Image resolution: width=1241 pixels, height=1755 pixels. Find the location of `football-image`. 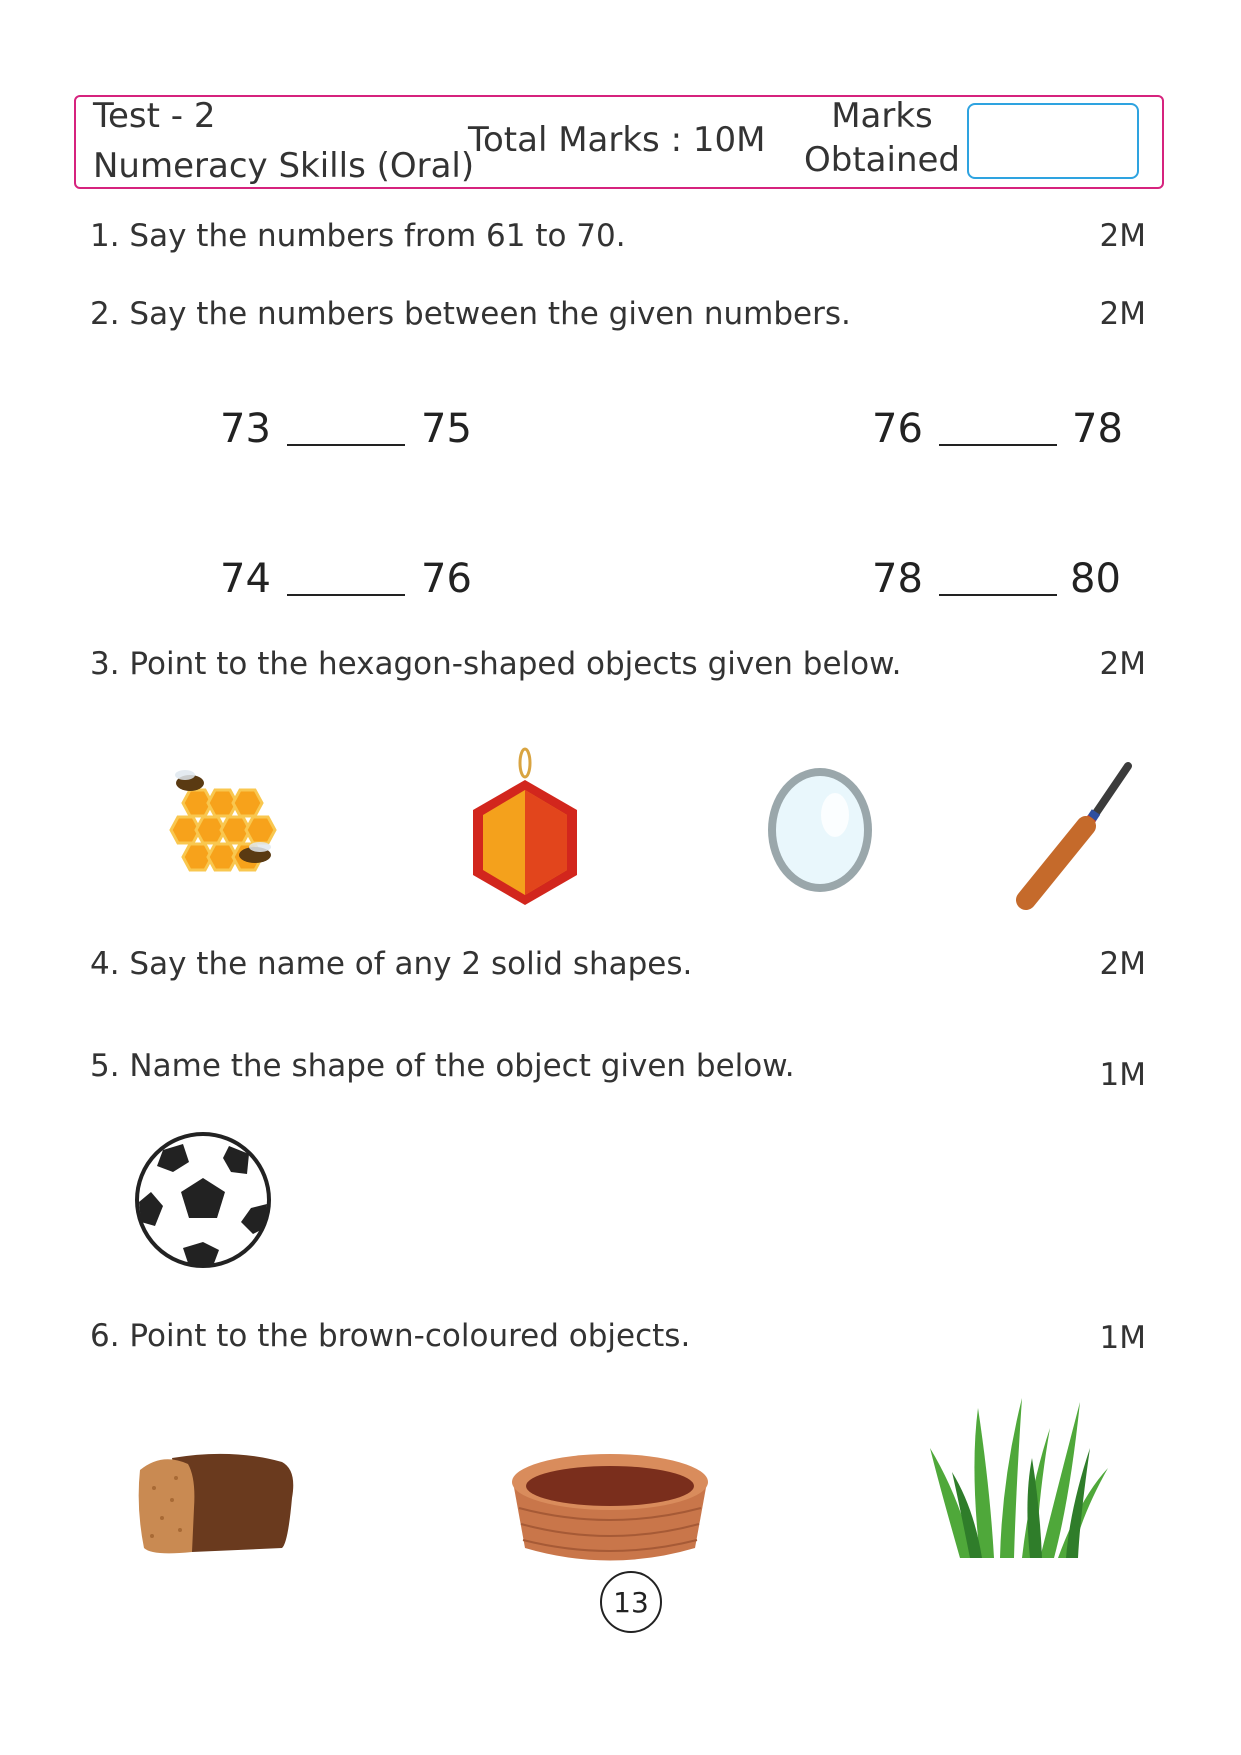

football-image is located at coordinates (203, 1200).